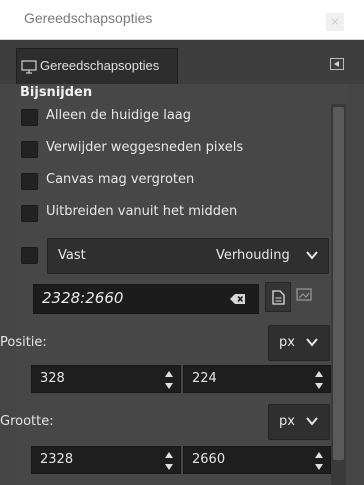 Image resolution: width=364 pixels, height=485 pixels. I want to click on scrollbar-thumb, so click(338, 283).